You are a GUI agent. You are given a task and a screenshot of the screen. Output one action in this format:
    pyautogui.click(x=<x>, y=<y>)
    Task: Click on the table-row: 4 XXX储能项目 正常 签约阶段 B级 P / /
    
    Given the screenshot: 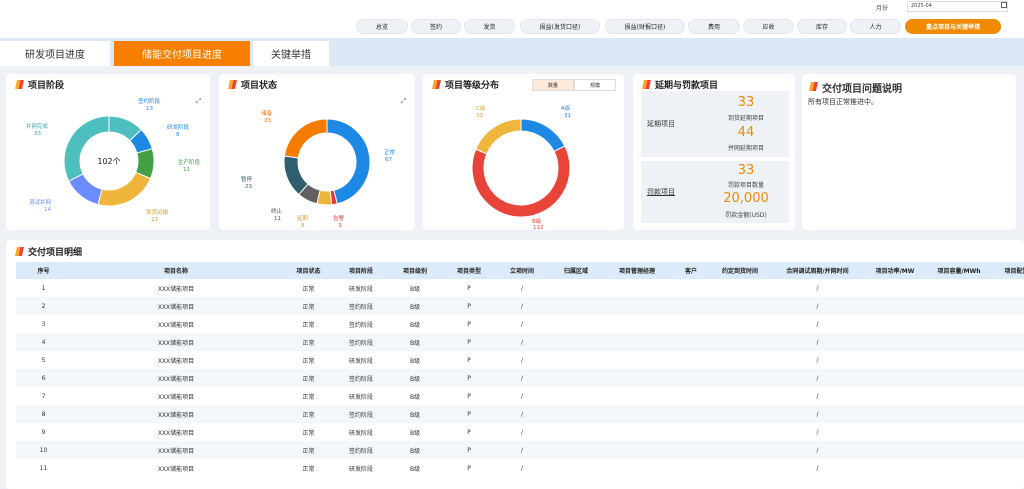 What is the action you would take?
    pyautogui.click(x=520, y=342)
    